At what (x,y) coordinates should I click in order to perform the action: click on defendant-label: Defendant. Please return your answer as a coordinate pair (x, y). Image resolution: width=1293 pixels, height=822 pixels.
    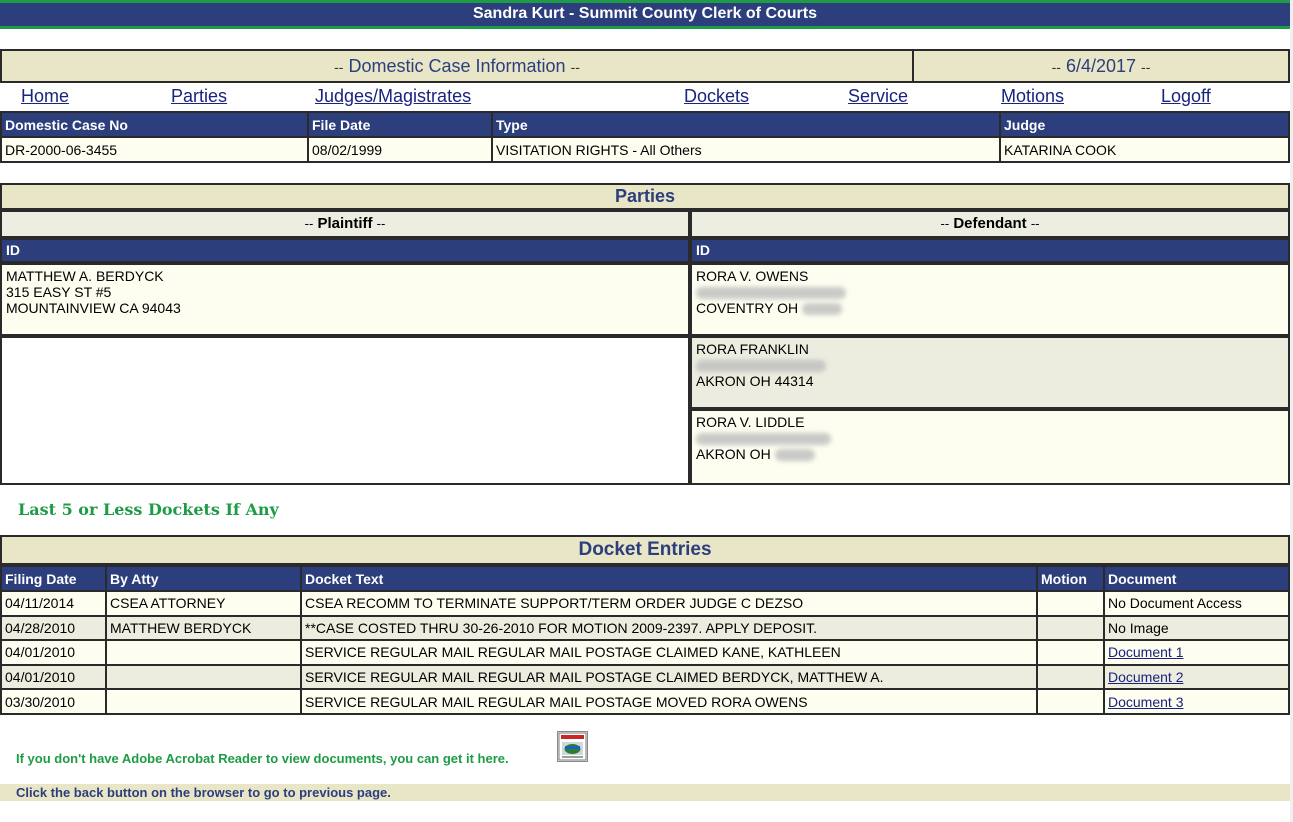
    Looking at the image, I should click on (990, 223).